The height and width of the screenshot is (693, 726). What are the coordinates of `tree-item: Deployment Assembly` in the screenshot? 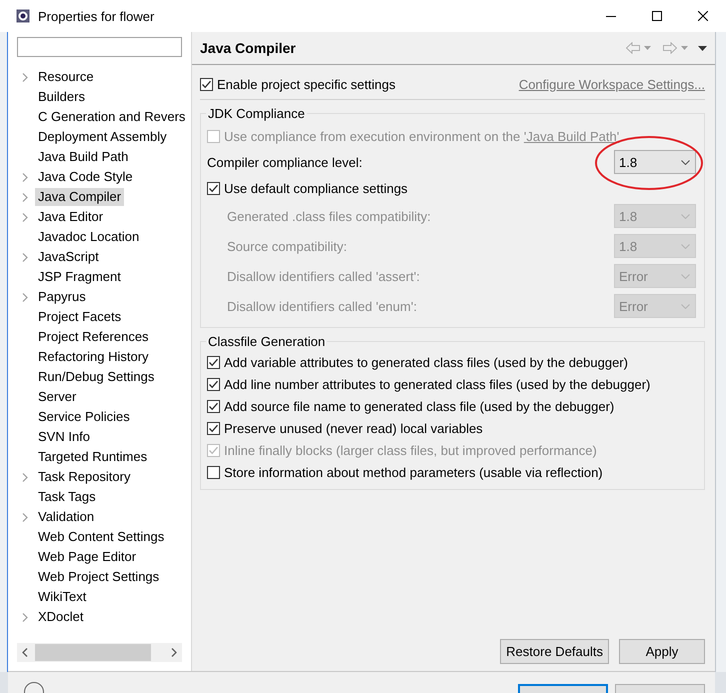 It's located at (102, 137).